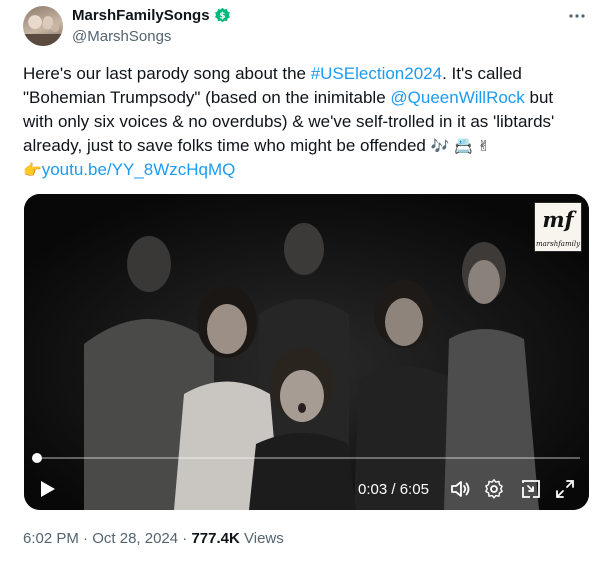 This screenshot has height=561, width=595. I want to click on author-handle: @MarshSongs, so click(121, 36).